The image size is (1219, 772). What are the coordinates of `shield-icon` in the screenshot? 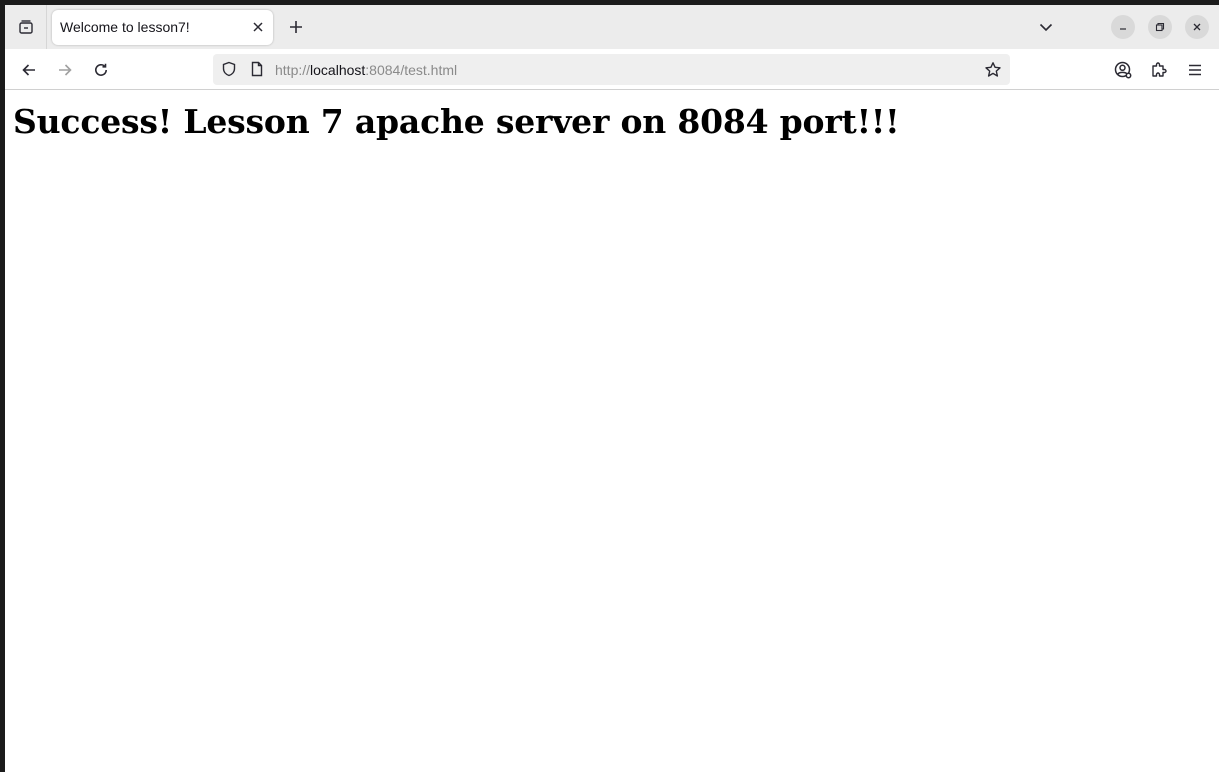 It's located at (229, 69).